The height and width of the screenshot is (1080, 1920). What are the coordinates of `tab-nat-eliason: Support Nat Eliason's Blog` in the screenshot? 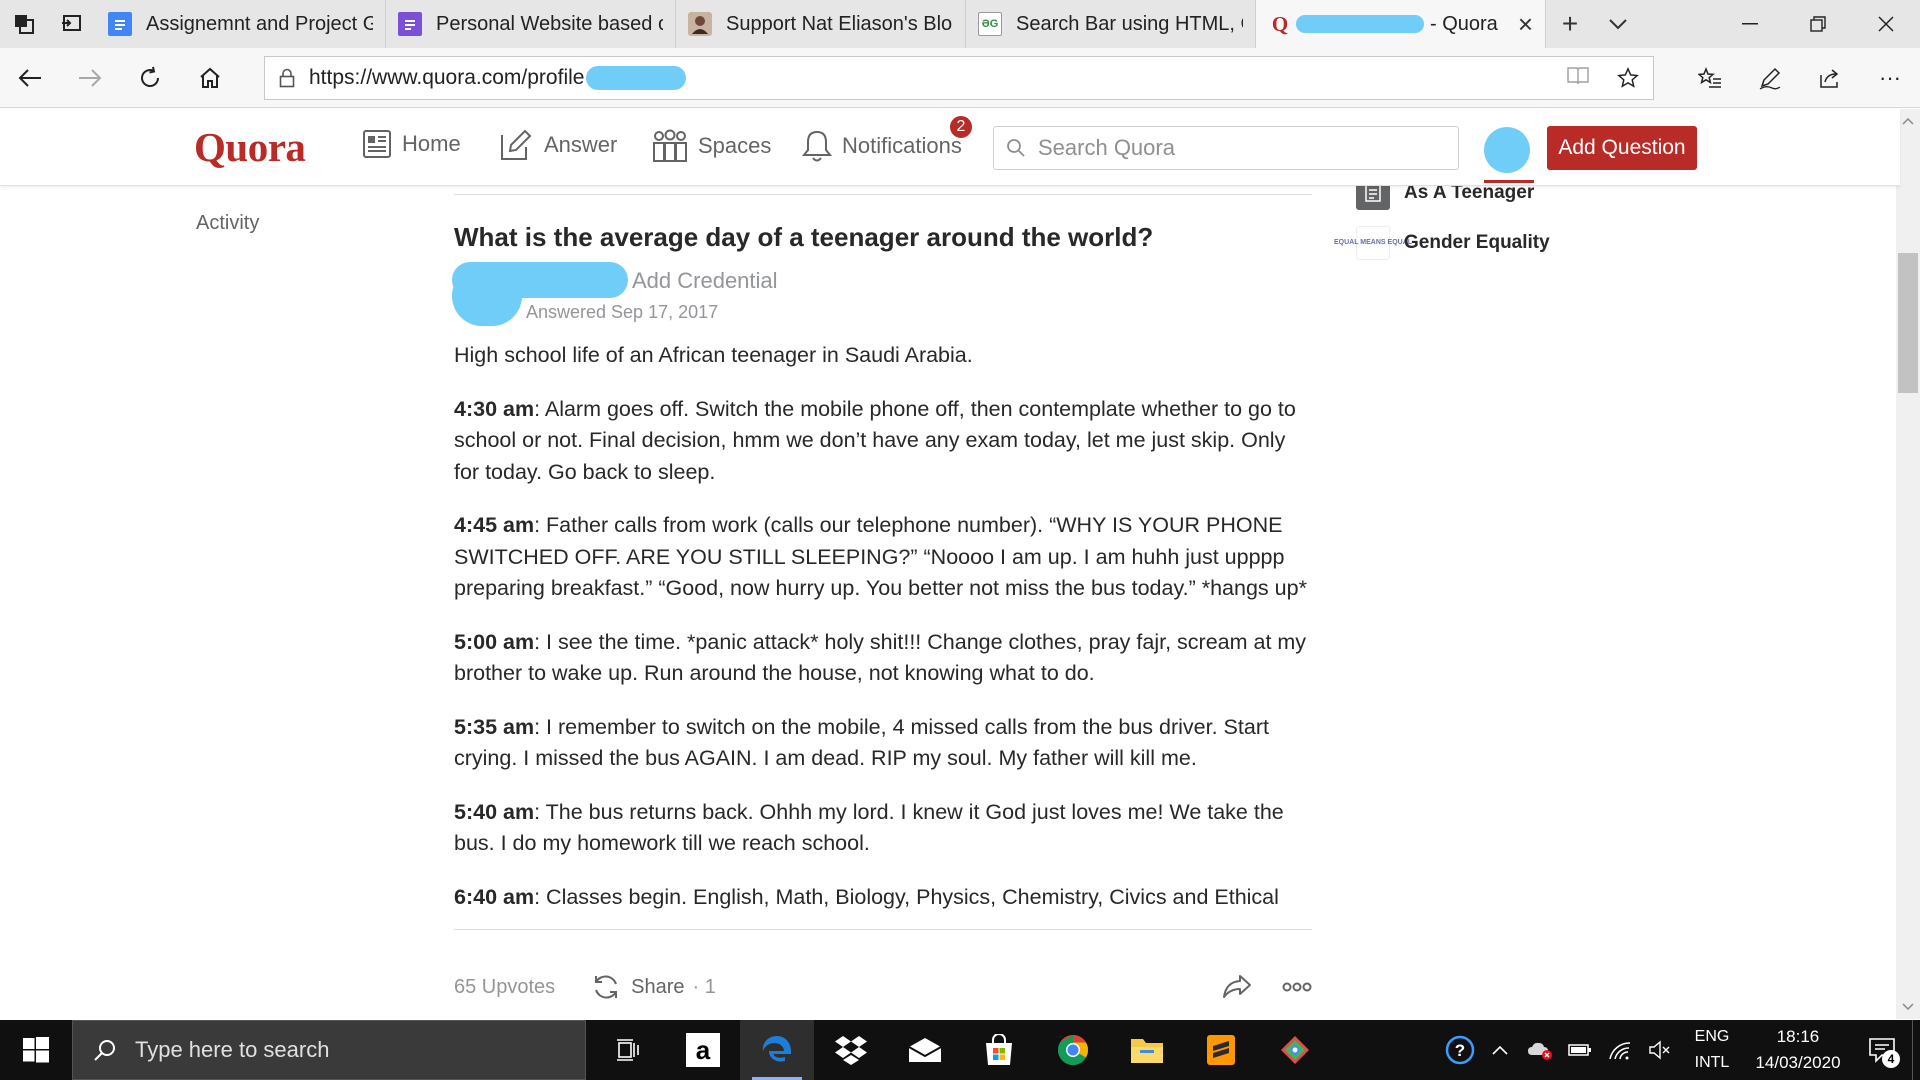 It's located at (821, 24).